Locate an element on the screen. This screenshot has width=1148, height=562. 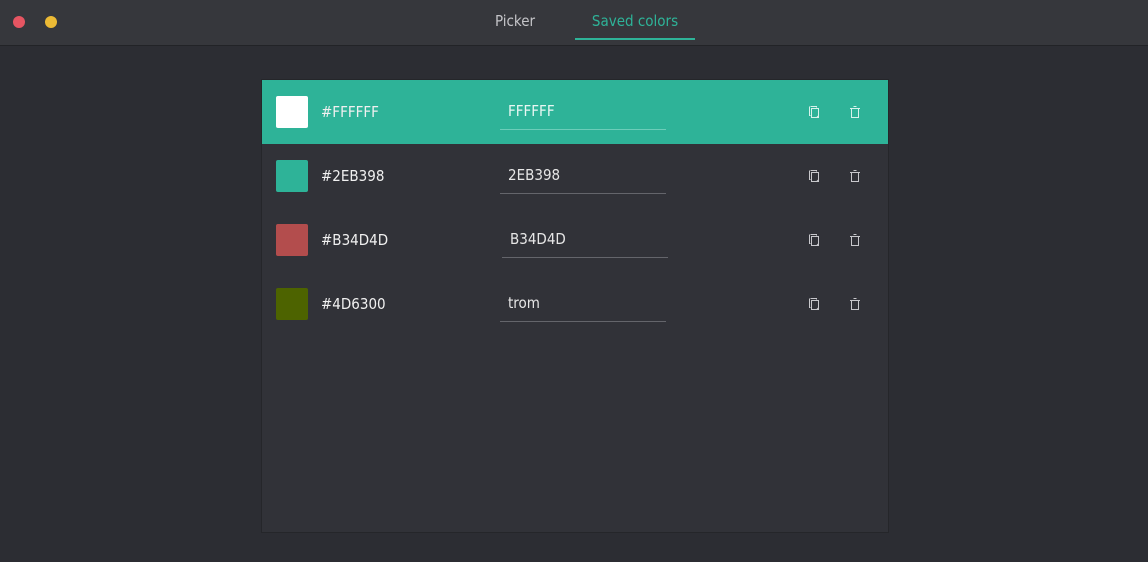
title-bar: Picker Saved colors is located at coordinates (574, 23).